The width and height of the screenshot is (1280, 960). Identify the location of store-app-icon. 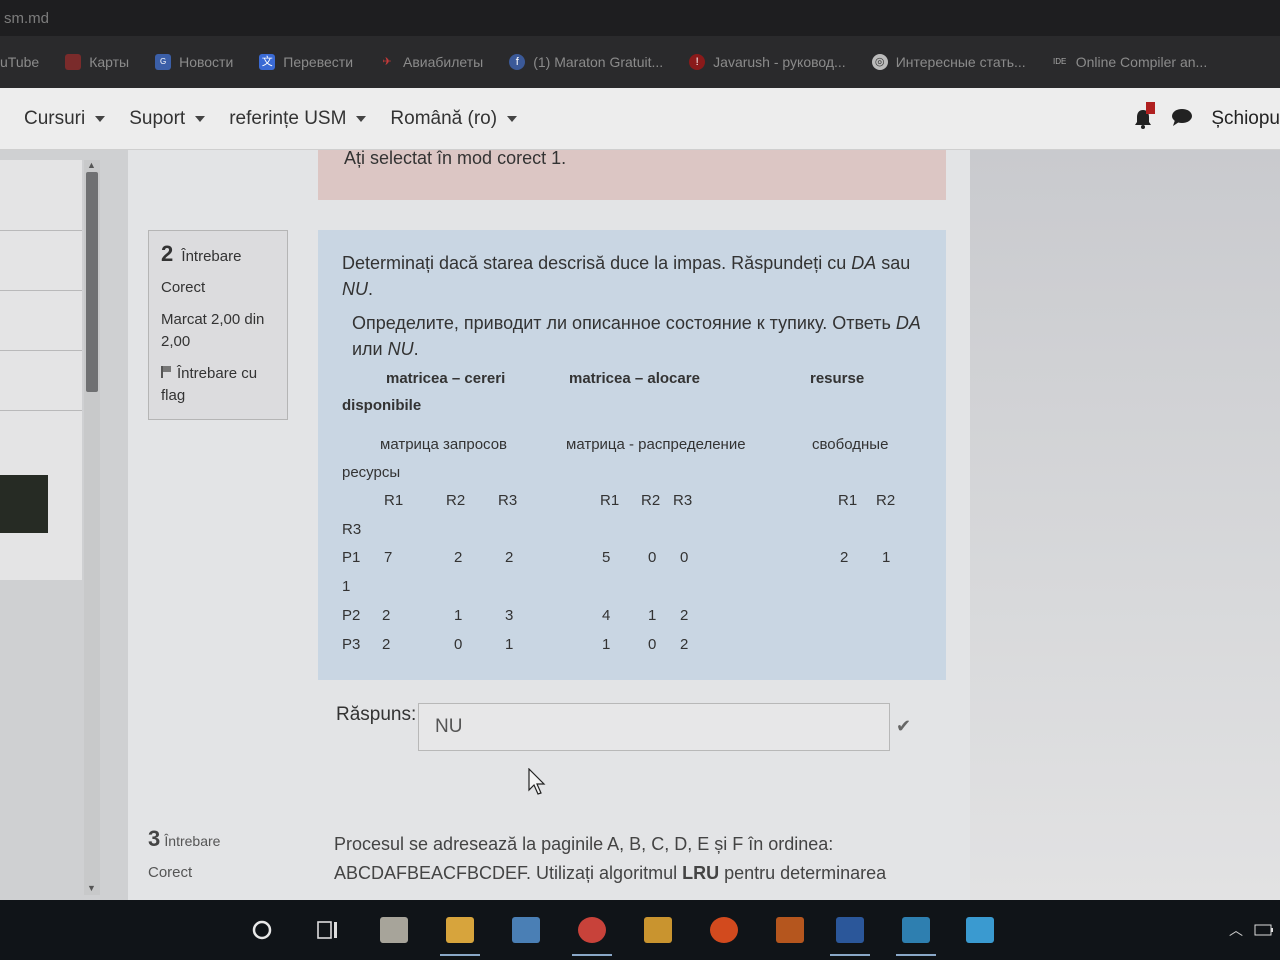
(526, 930).